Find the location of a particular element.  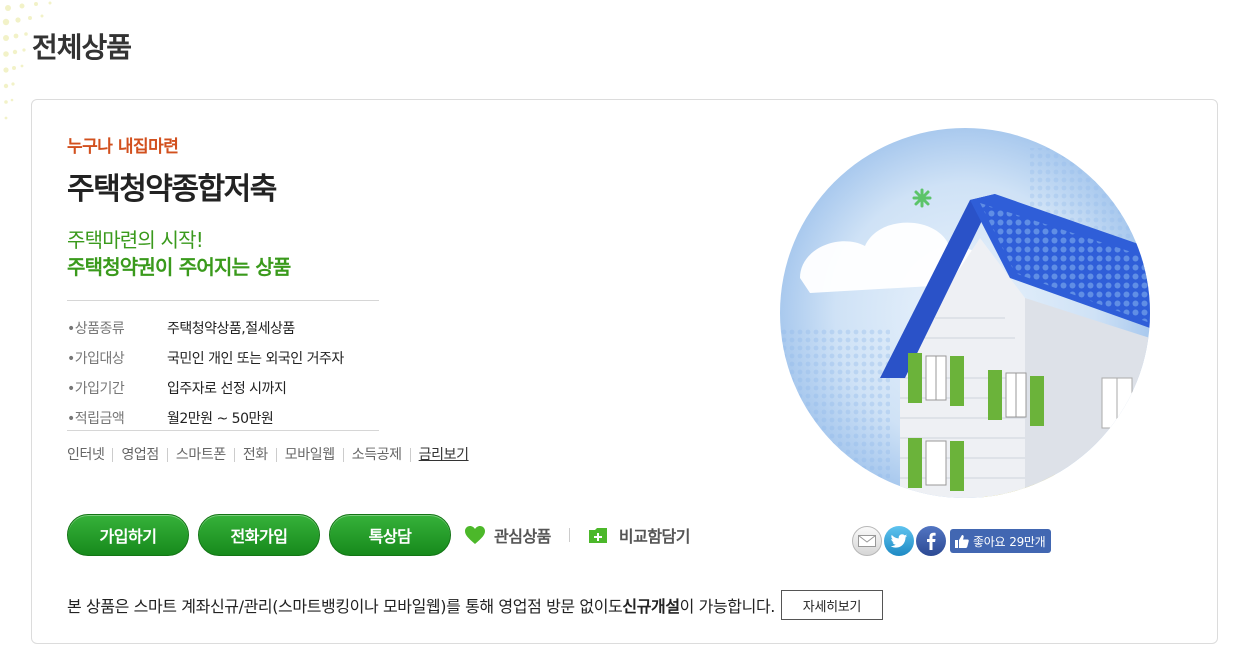

phone-join-button: 전화가입 is located at coordinates (259, 535).